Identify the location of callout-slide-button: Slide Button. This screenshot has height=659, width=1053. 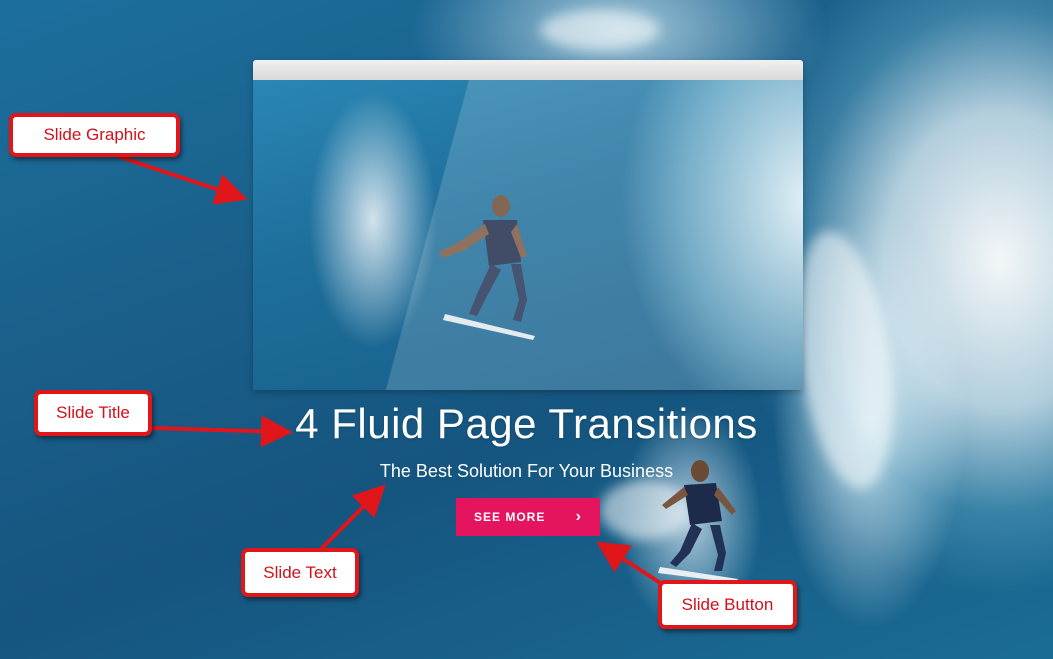
(727, 604).